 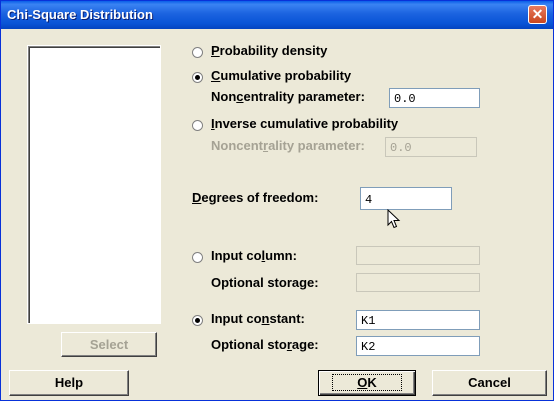 What do you see at coordinates (406, 198) in the screenshot?
I see `degrees-of-freedom-input: 4` at bounding box center [406, 198].